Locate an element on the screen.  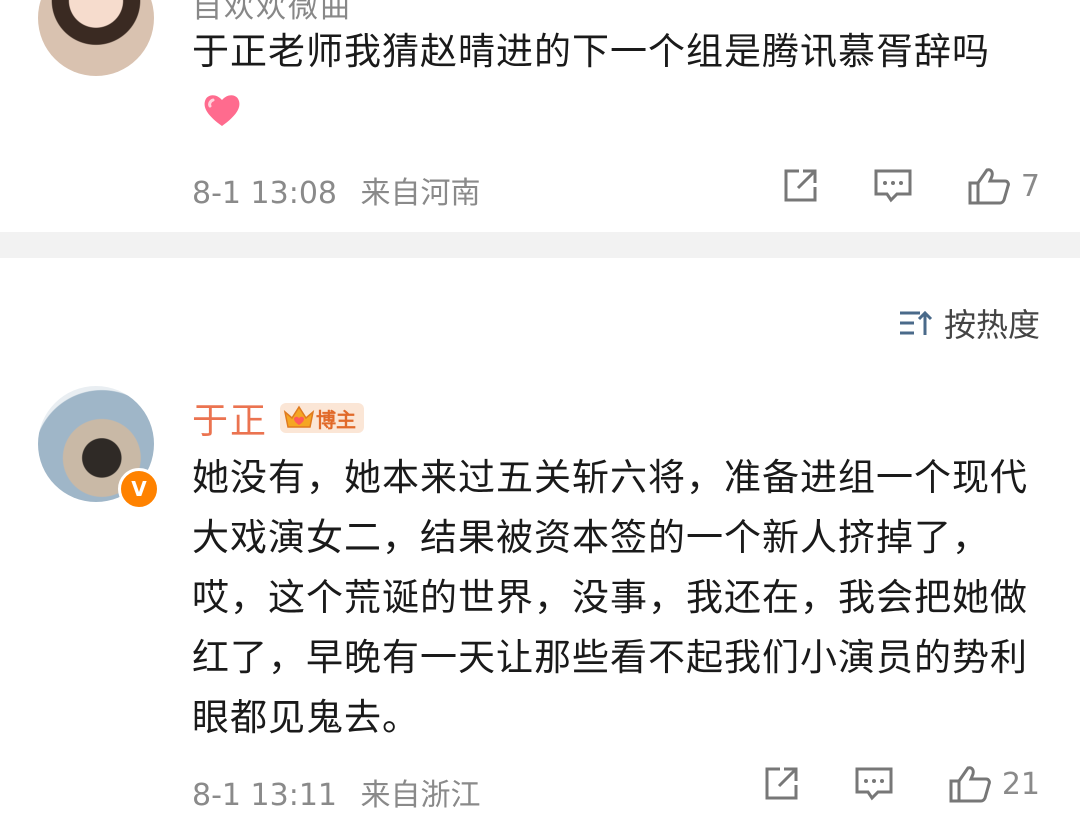
avatar is located at coordinates (96, 38).